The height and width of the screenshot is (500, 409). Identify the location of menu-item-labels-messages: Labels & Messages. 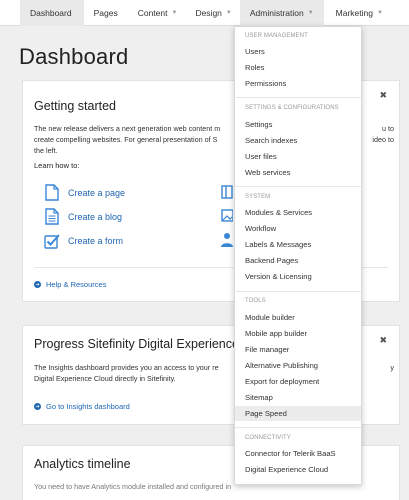
(298, 244).